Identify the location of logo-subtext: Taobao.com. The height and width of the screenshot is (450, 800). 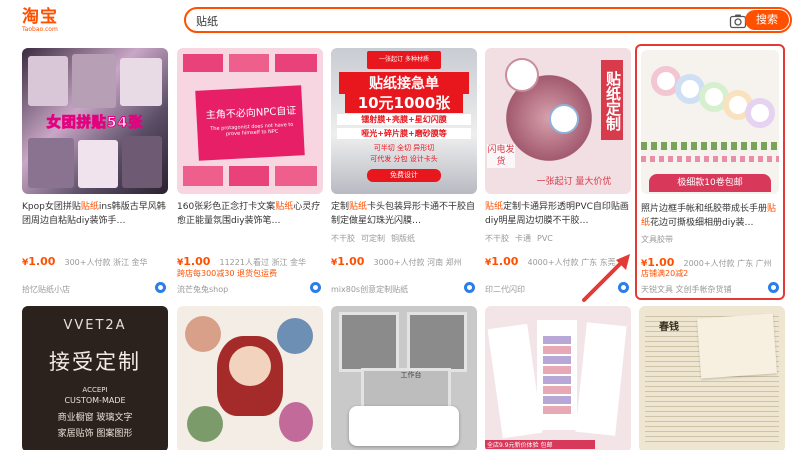
(40, 29).